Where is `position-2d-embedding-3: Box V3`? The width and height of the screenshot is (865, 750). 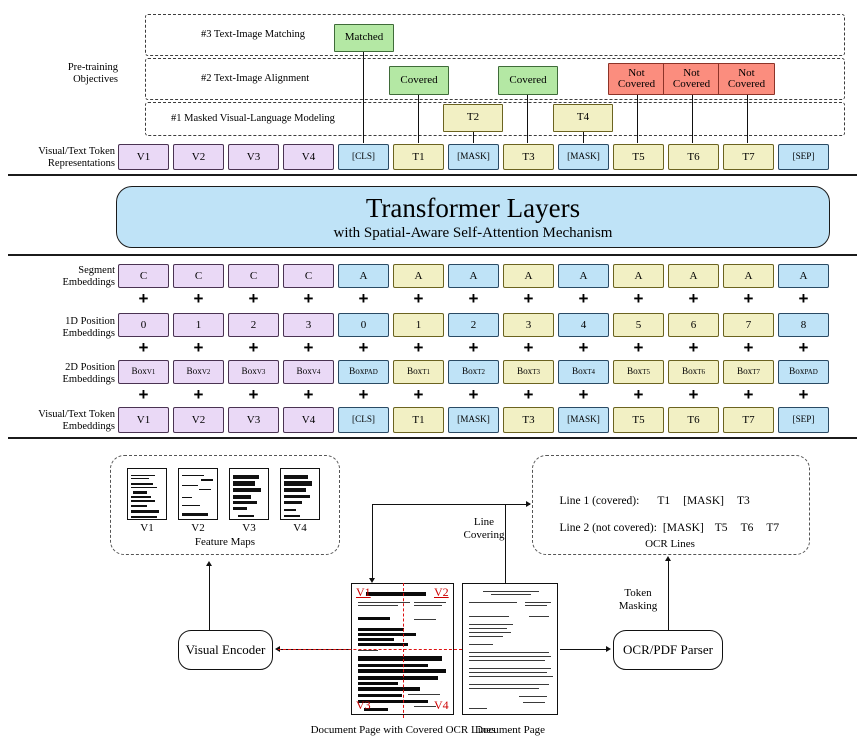
position-2d-embedding-3: Box V3 is located at coordinates (253, 372).